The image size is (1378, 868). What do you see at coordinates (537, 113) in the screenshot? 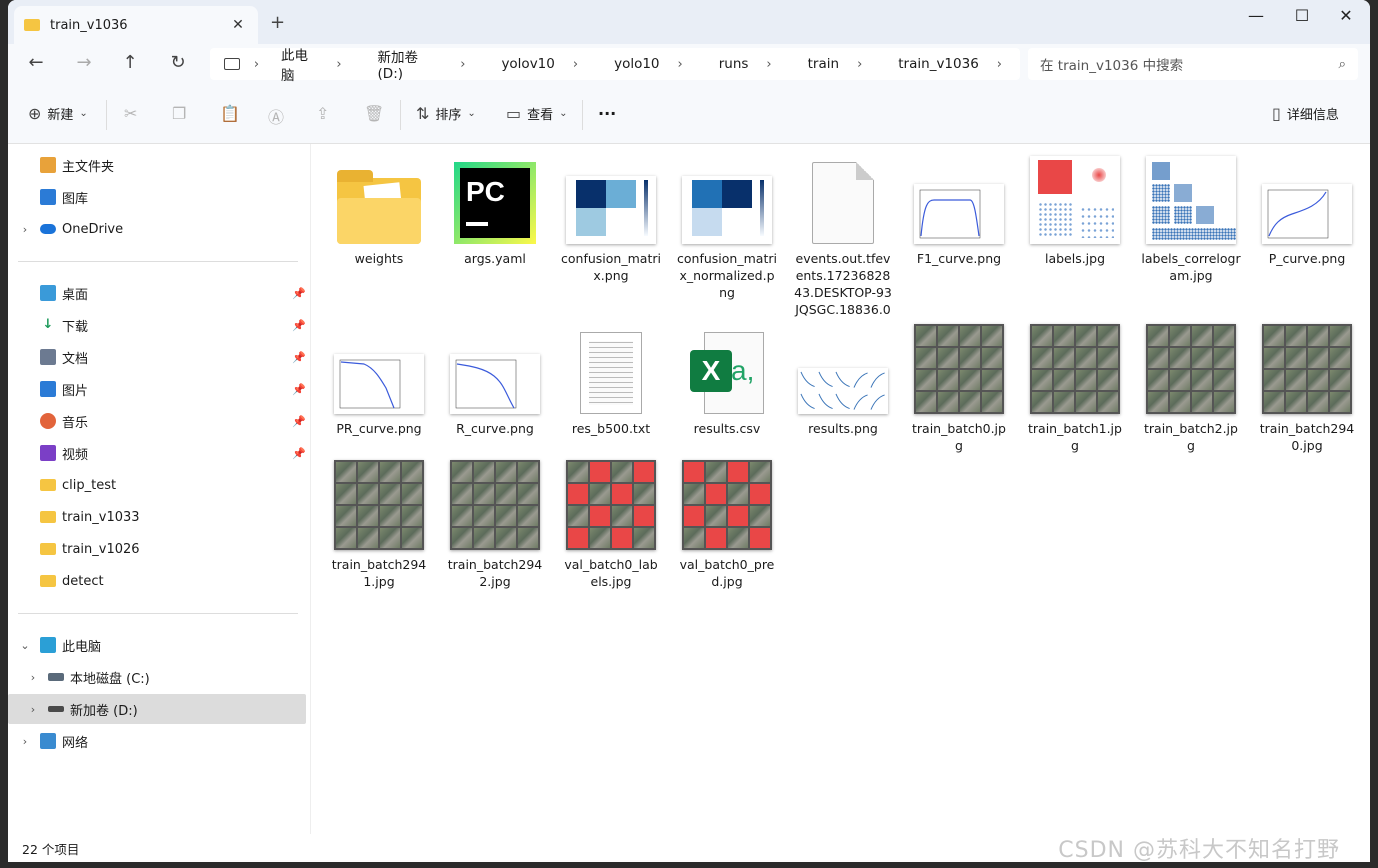
I see `view-button: ▭ 查看 ⌄` at bounding box center [537, 113].